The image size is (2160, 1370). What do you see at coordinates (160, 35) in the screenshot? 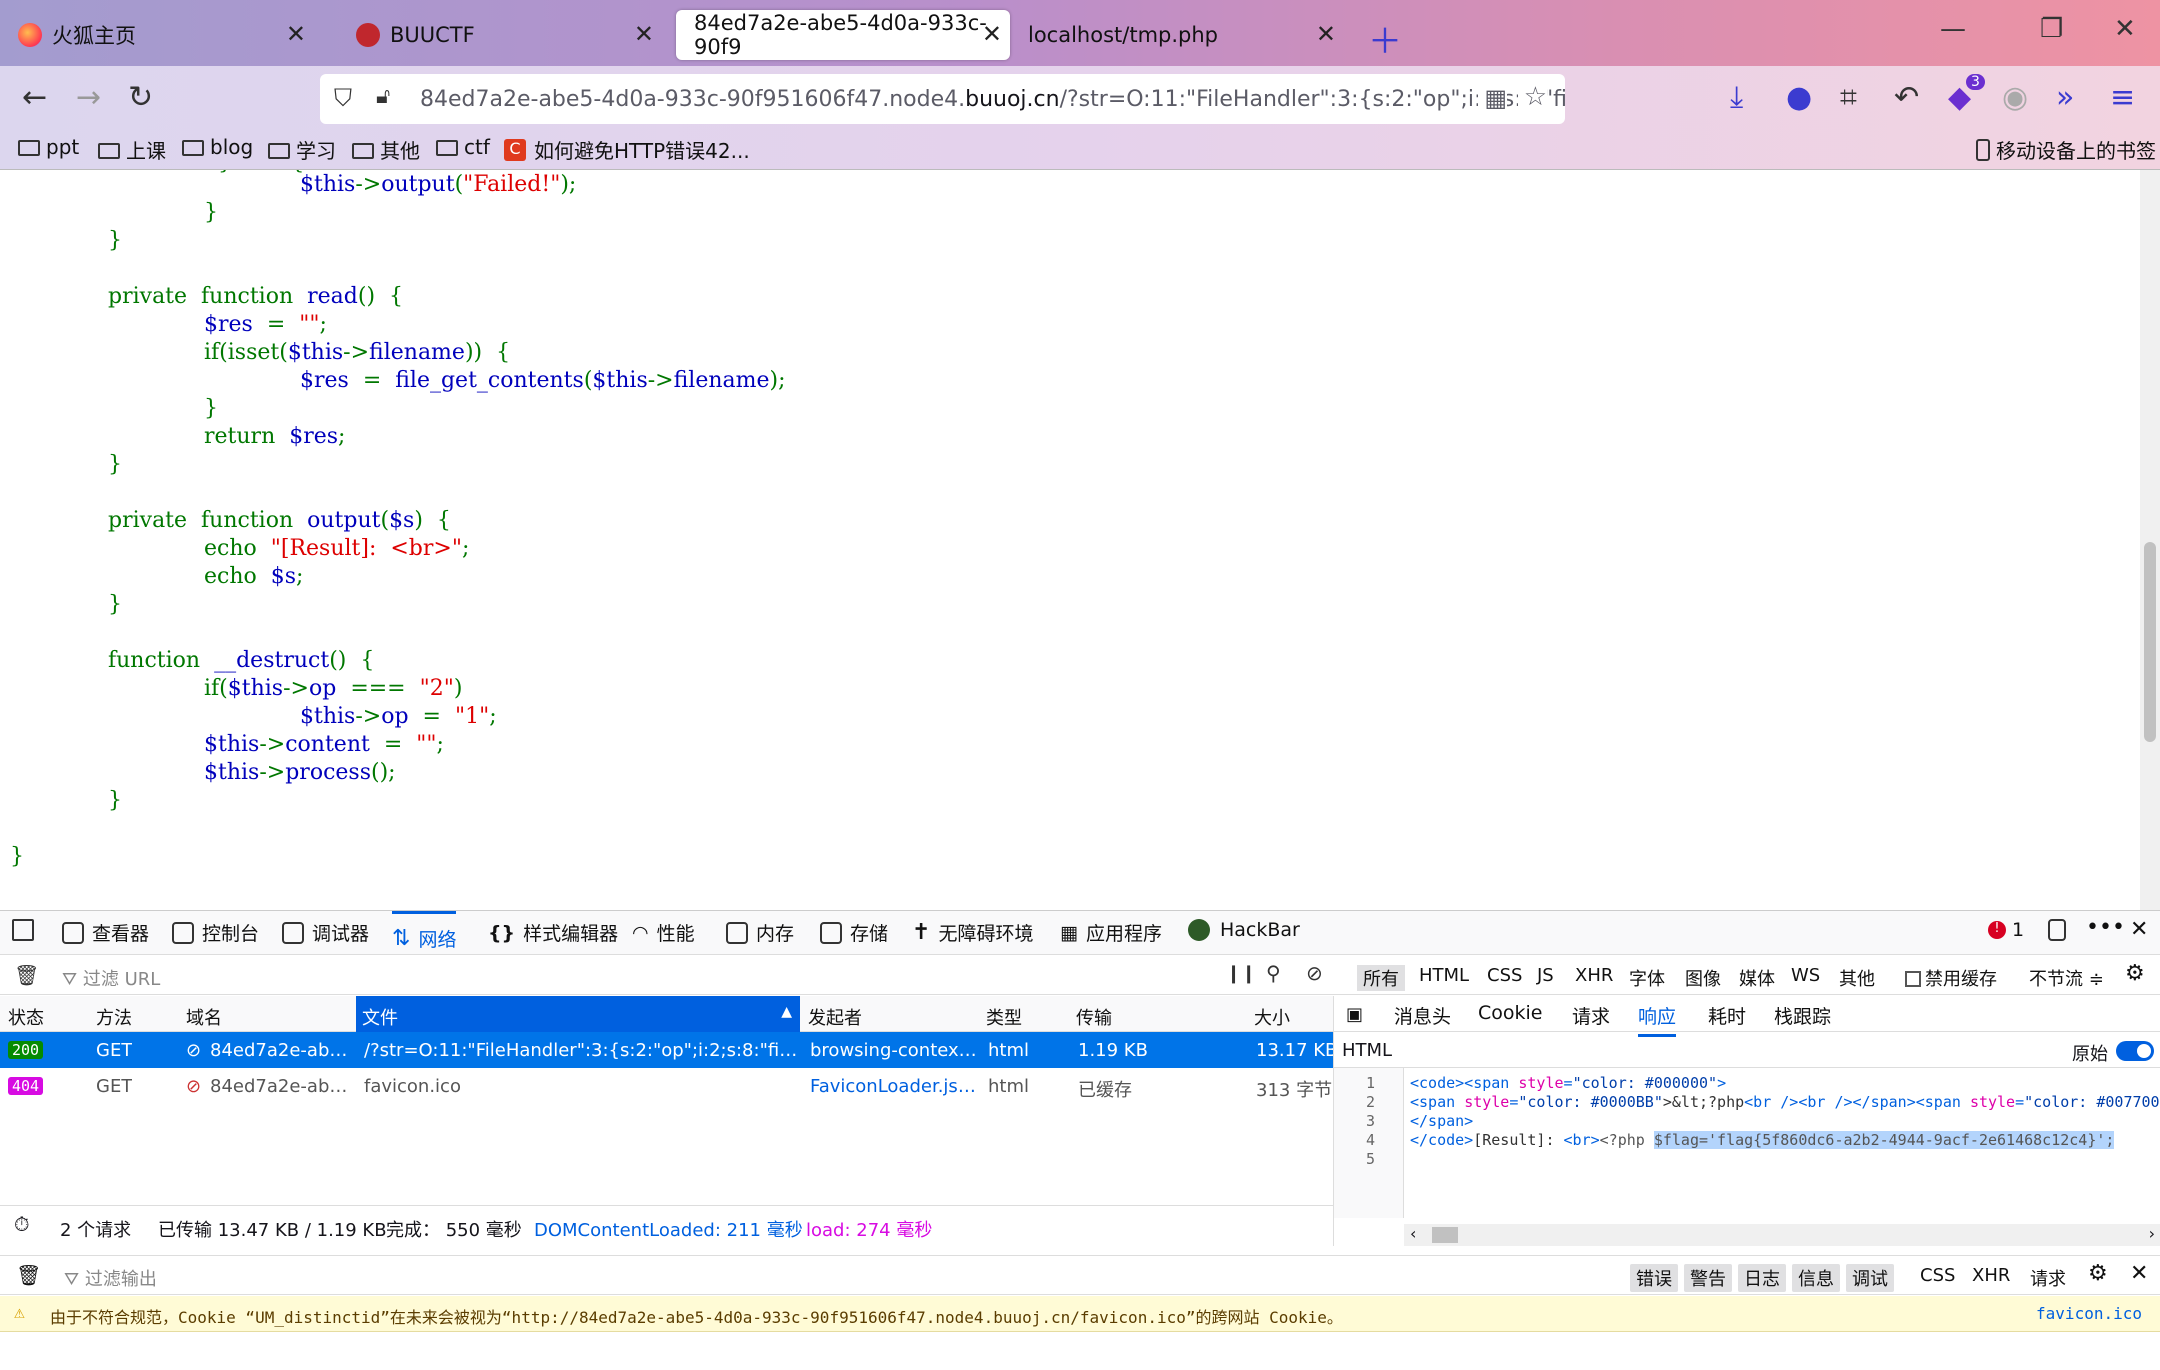
I see `tab-firefox-home: 火狐主页 ✕` at bounding box center [160, 35].